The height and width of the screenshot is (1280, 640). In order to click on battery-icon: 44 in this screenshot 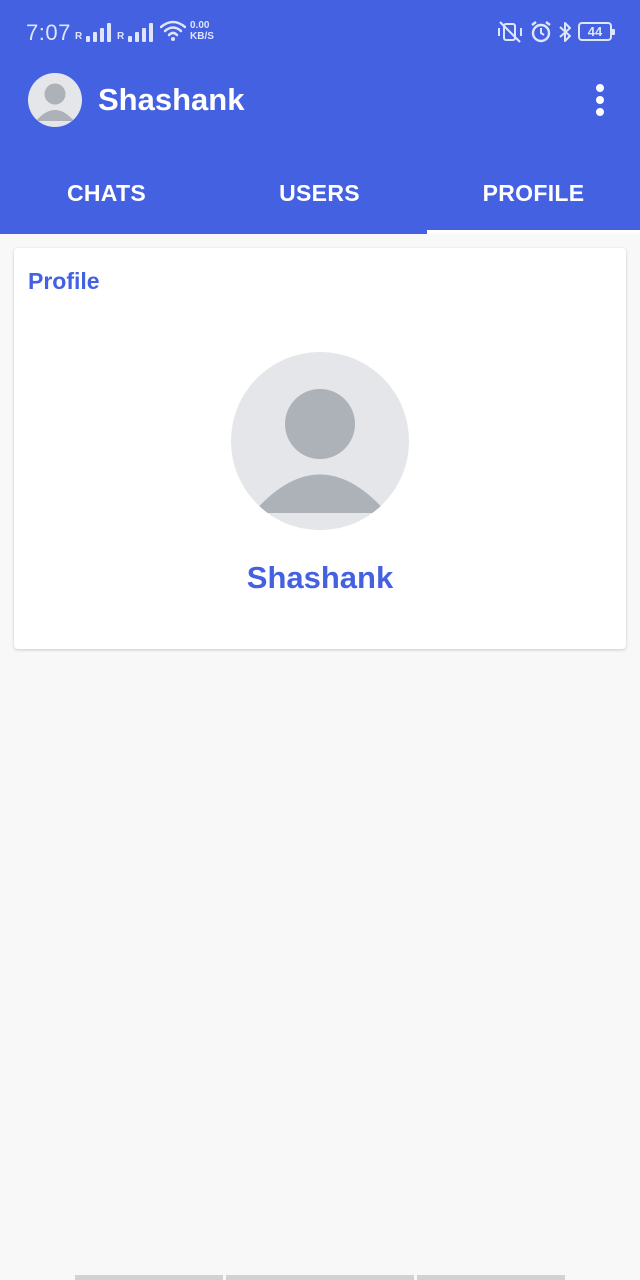, I will do `click(596, 31)`.